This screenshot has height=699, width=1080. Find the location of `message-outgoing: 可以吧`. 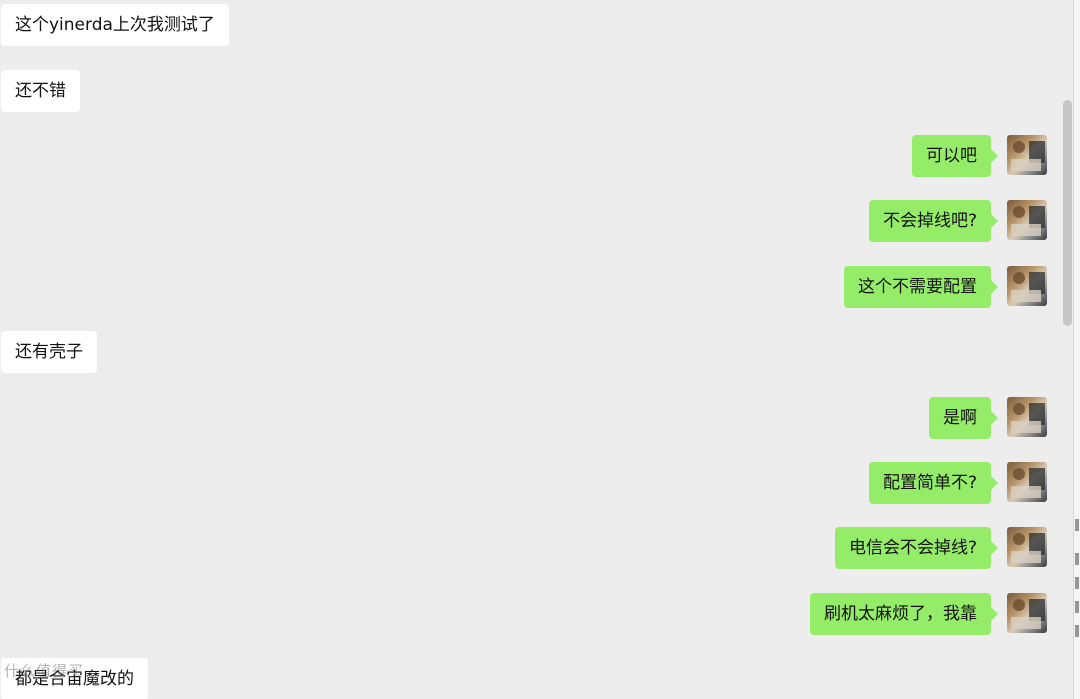

message-outgoing: 可以吧 is located at coordinates (947, 156).